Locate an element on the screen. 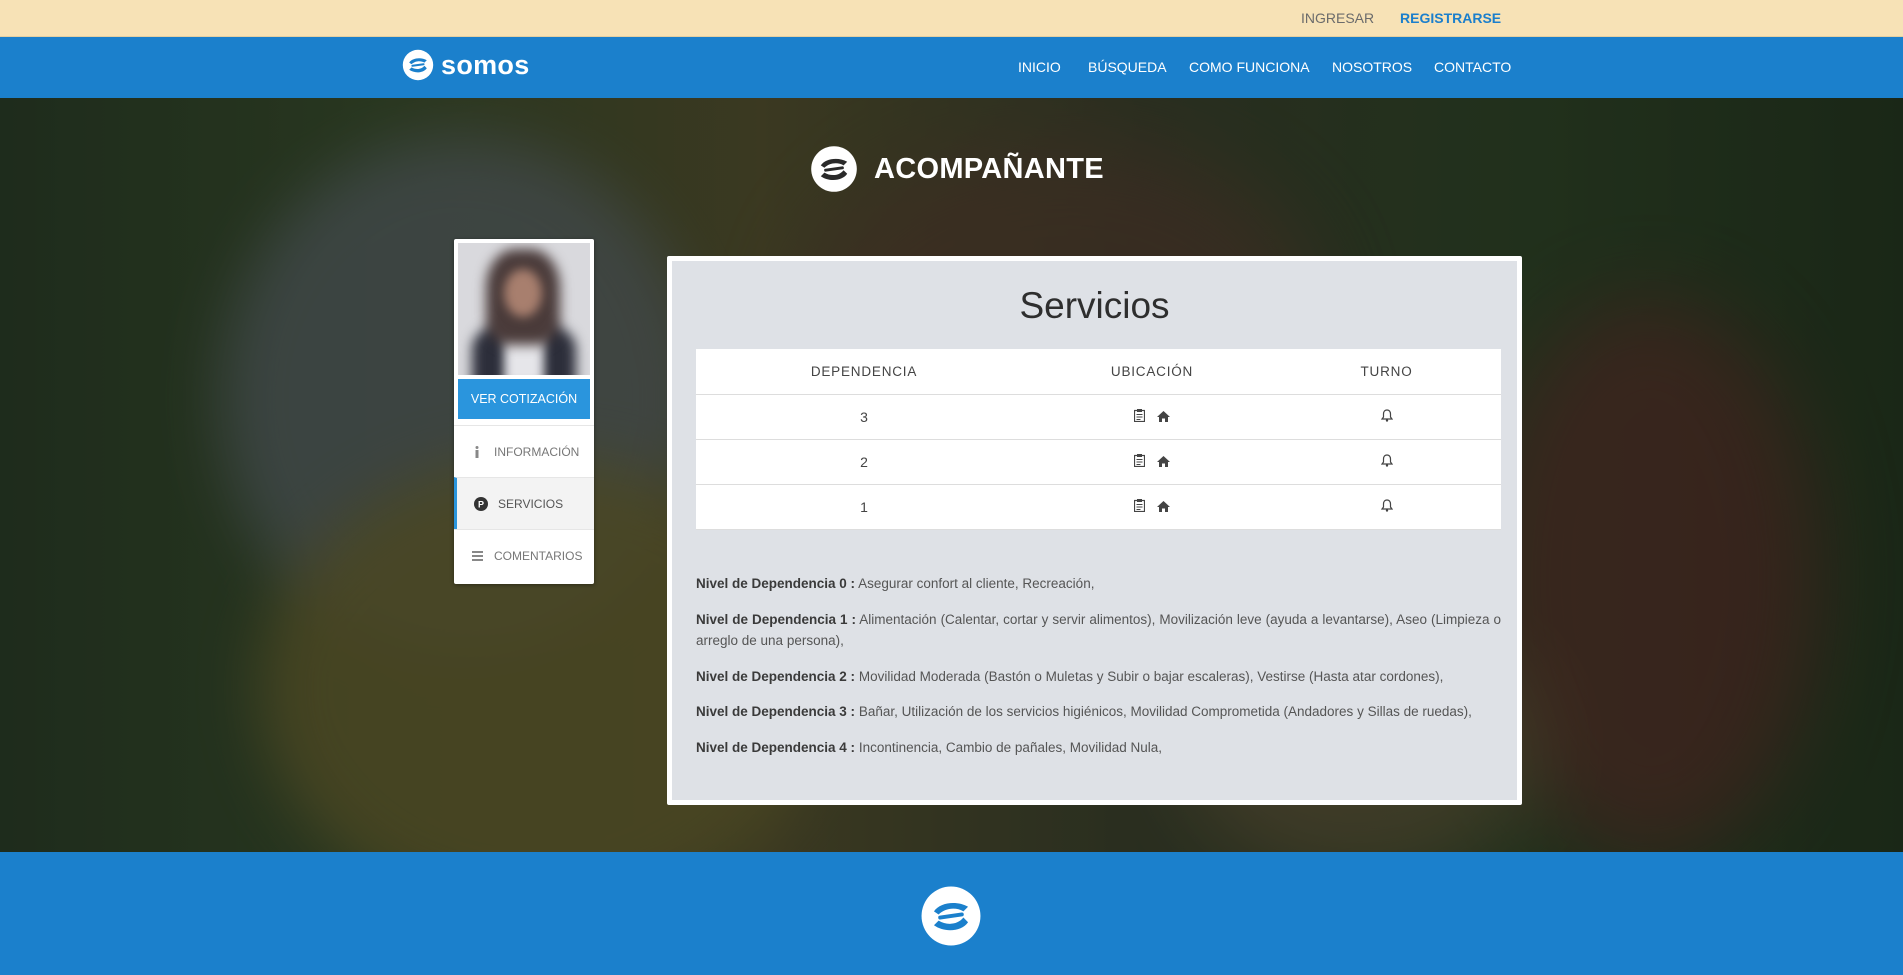 This screenshot has width=1903, height=975. table-row: 2 is located at coordinates (1098, 462).